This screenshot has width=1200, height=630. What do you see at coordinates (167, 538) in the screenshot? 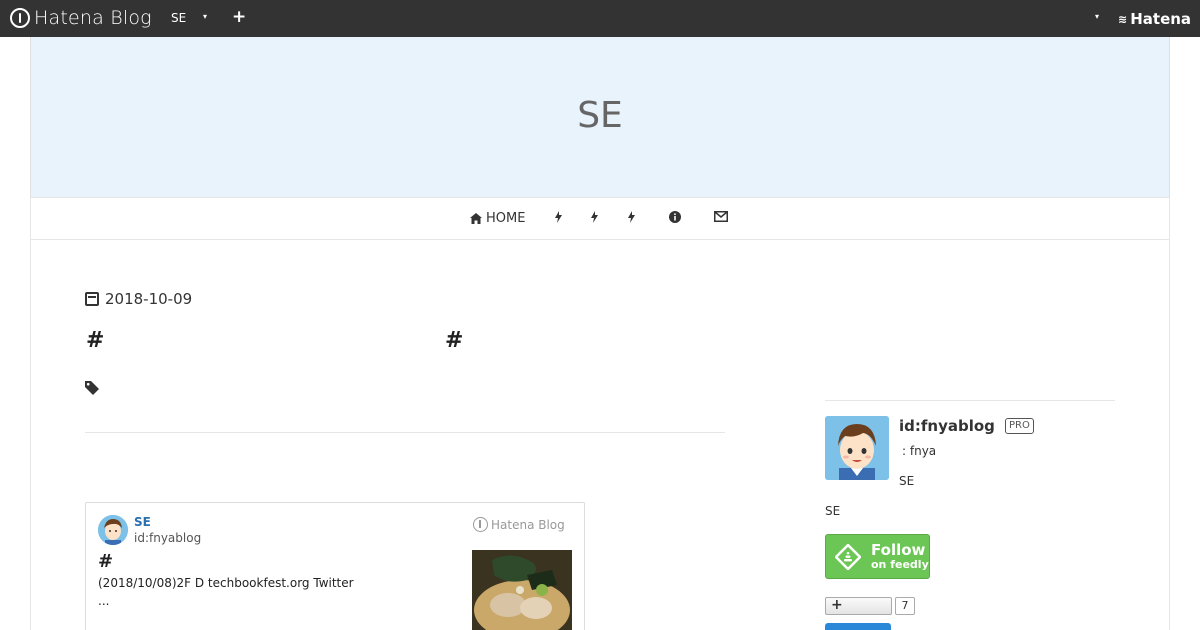
I see `card-blog-id: id:fnyablog` at bounding box center [167, 538].